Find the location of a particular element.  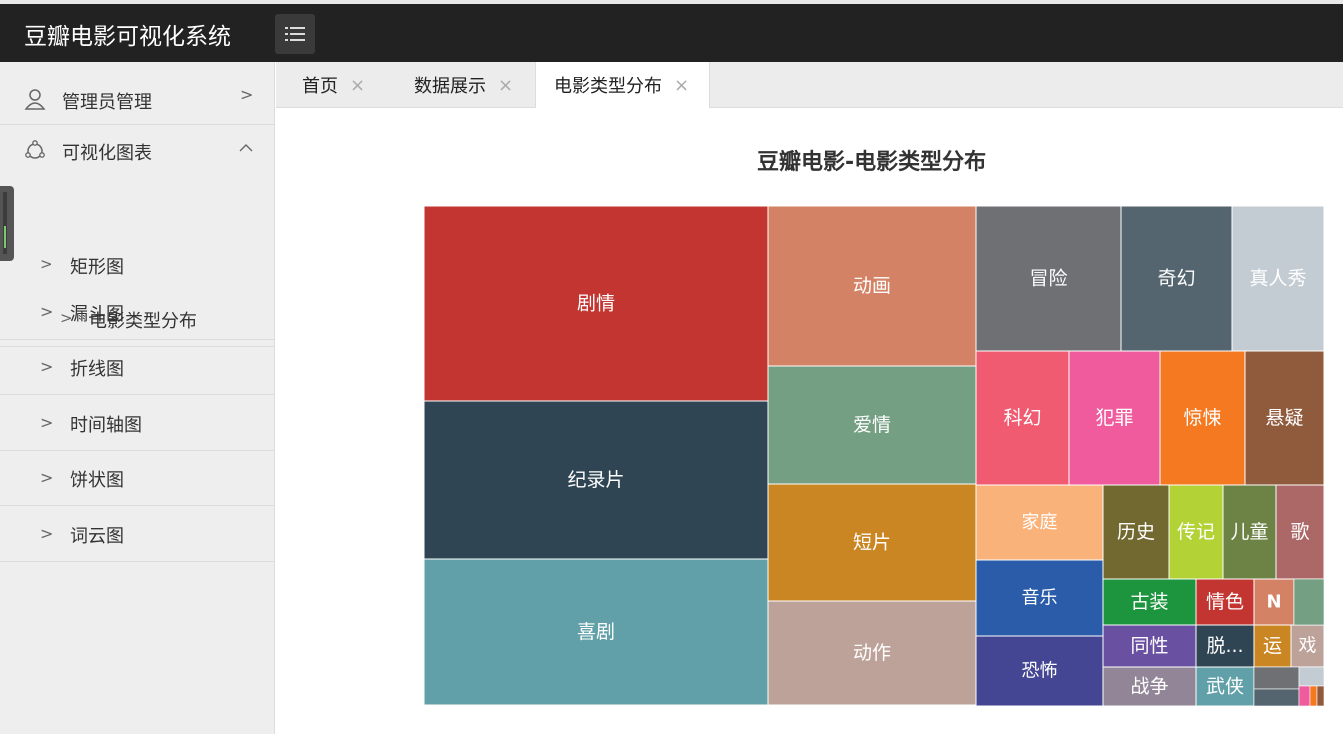

sidebar-item-label: 矩形图 is located at coordinates (97, 267).